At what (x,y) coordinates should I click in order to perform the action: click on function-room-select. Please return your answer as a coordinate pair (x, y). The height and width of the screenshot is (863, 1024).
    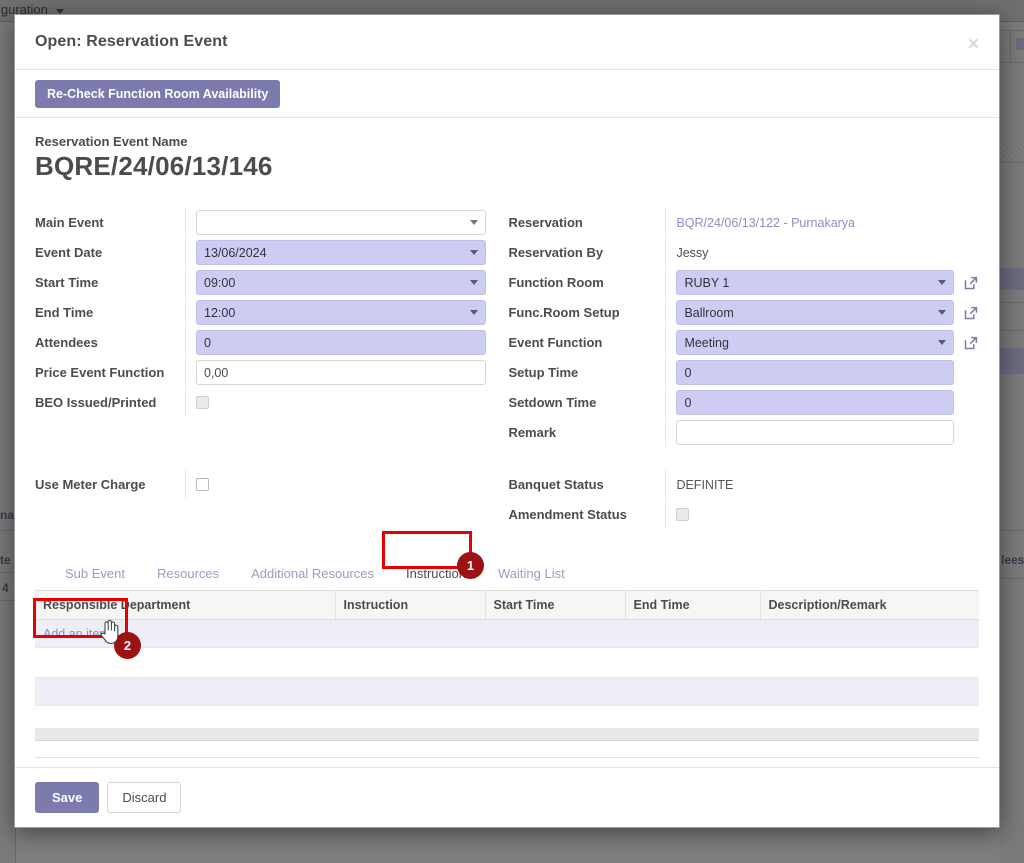
    Looking at the image, I should click on (815, 282).